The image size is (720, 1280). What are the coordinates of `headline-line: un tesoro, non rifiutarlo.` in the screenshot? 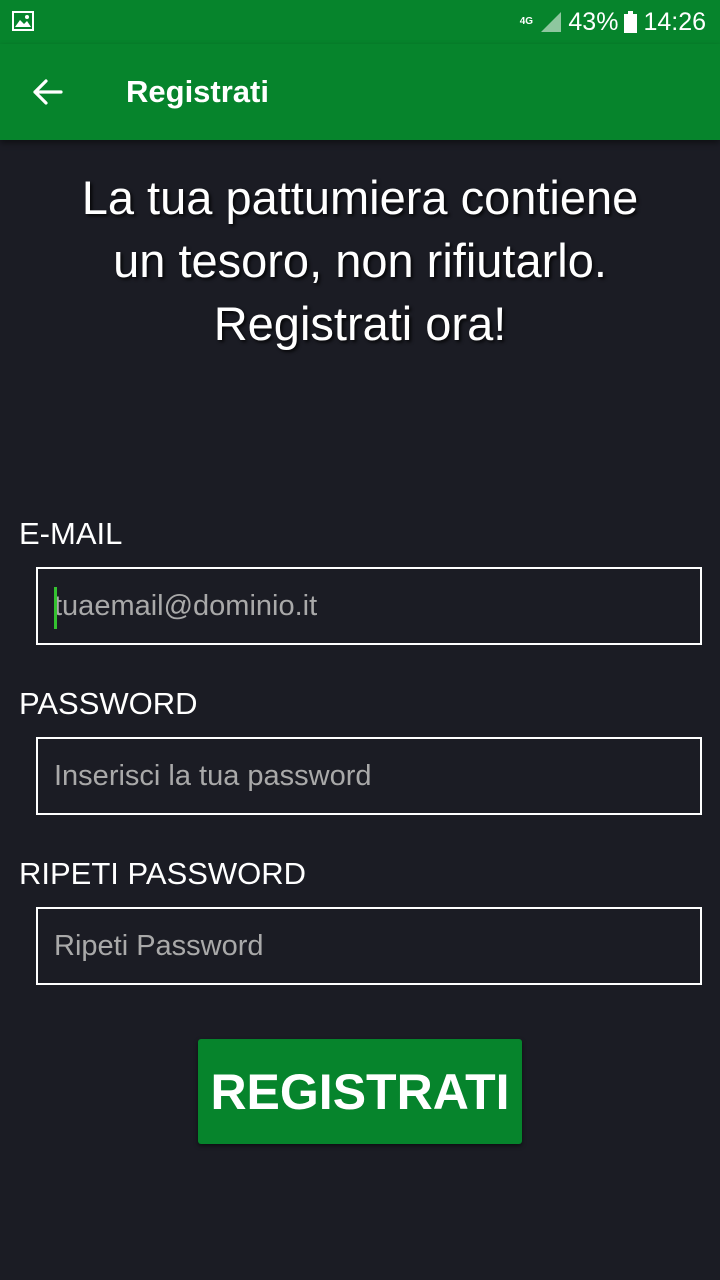 It's located at (360, 260).